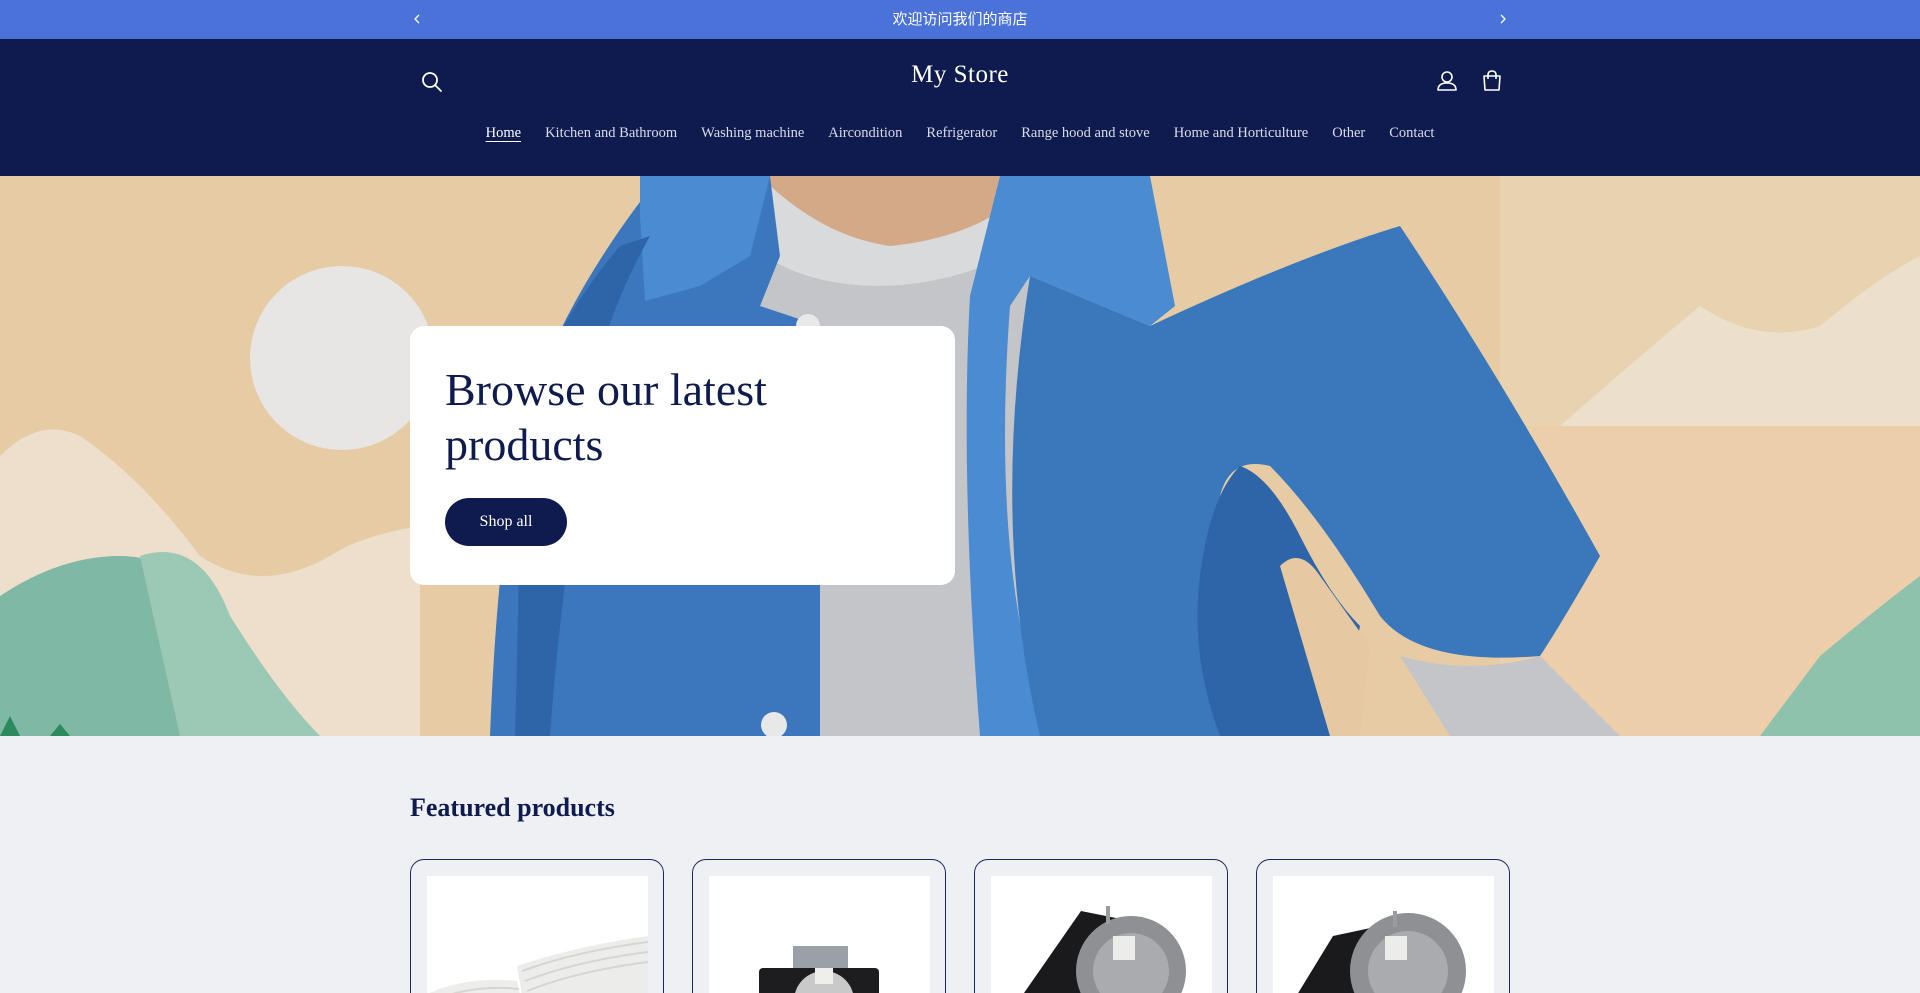 The image size is (1920, 993). Describe the element at coordinates (1348, 133) in the screenshot. I see `nav-item-other: Other` at that location.